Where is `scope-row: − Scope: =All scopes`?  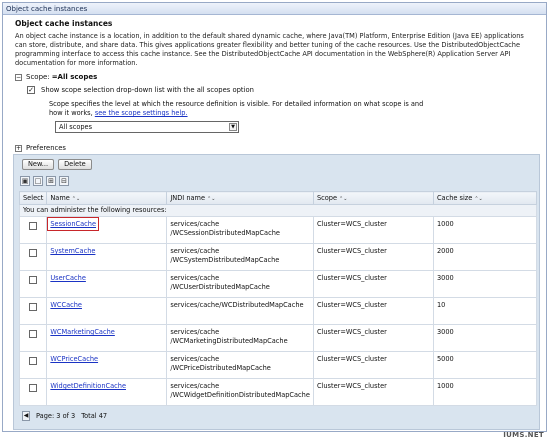
scope-row: − Scope: =All scopes is located at coordinates (277, 77).